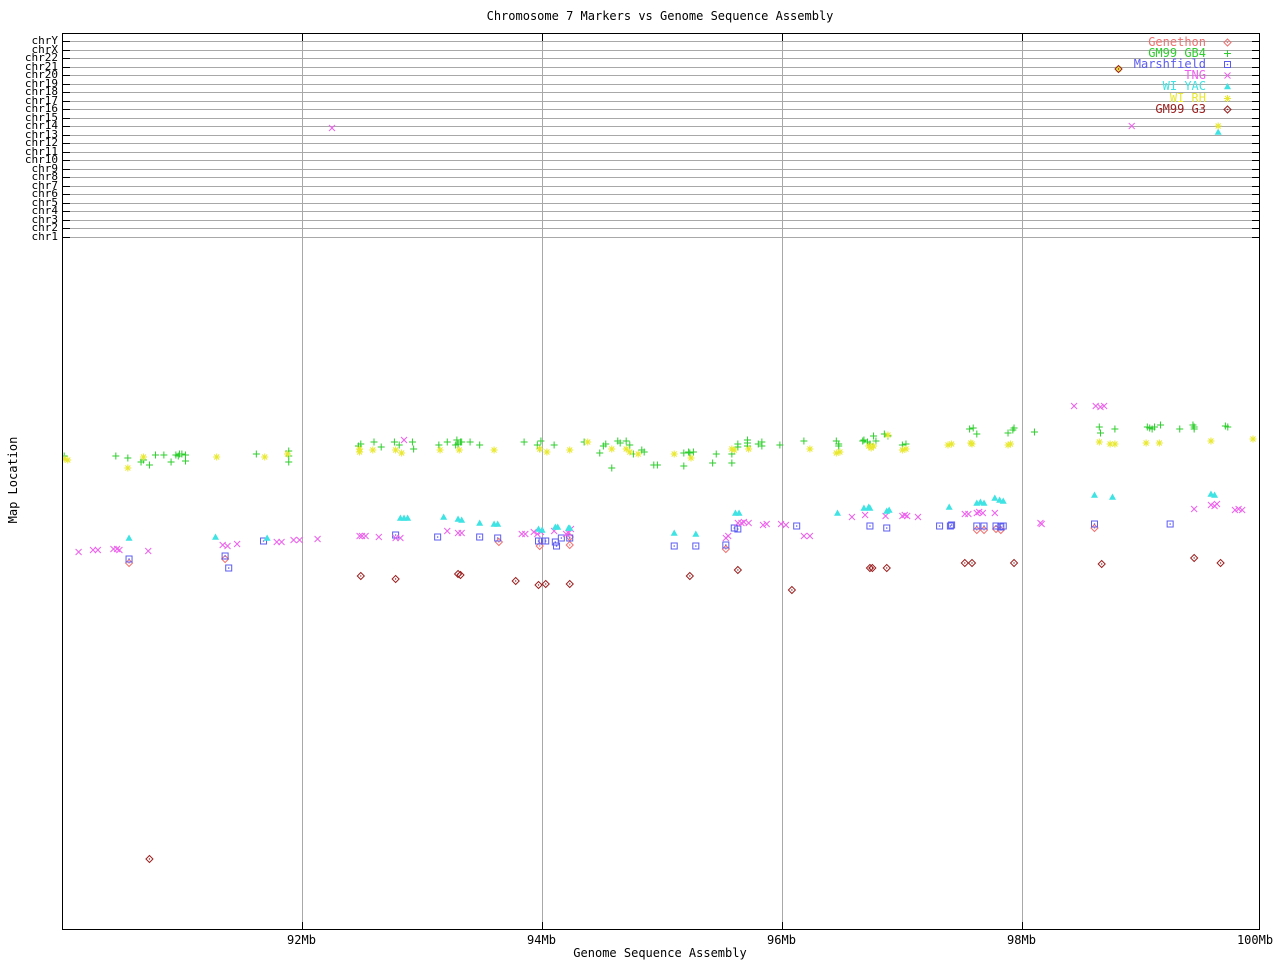 Image resolution: width=1280 pixels, height=960 pixels. I want to click on x-tick-label-98Mb: 98Mb, so click(1021, 940).